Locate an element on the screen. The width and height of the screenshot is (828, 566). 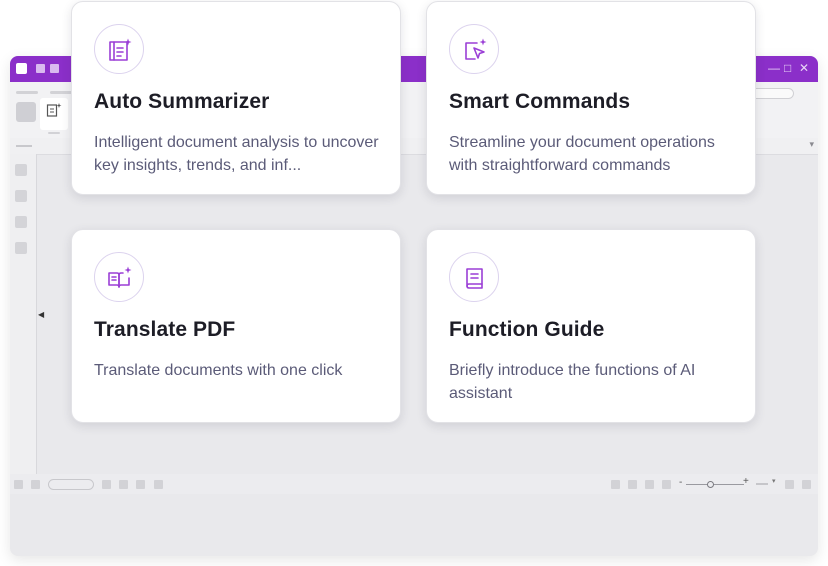
card-description: Translate documents with one click is located at coordinates (218, 370).